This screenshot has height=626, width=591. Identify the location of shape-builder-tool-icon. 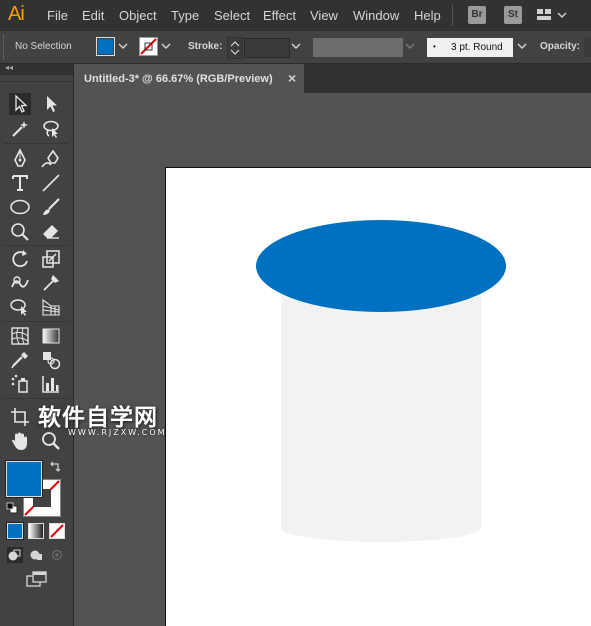
(20, 307).